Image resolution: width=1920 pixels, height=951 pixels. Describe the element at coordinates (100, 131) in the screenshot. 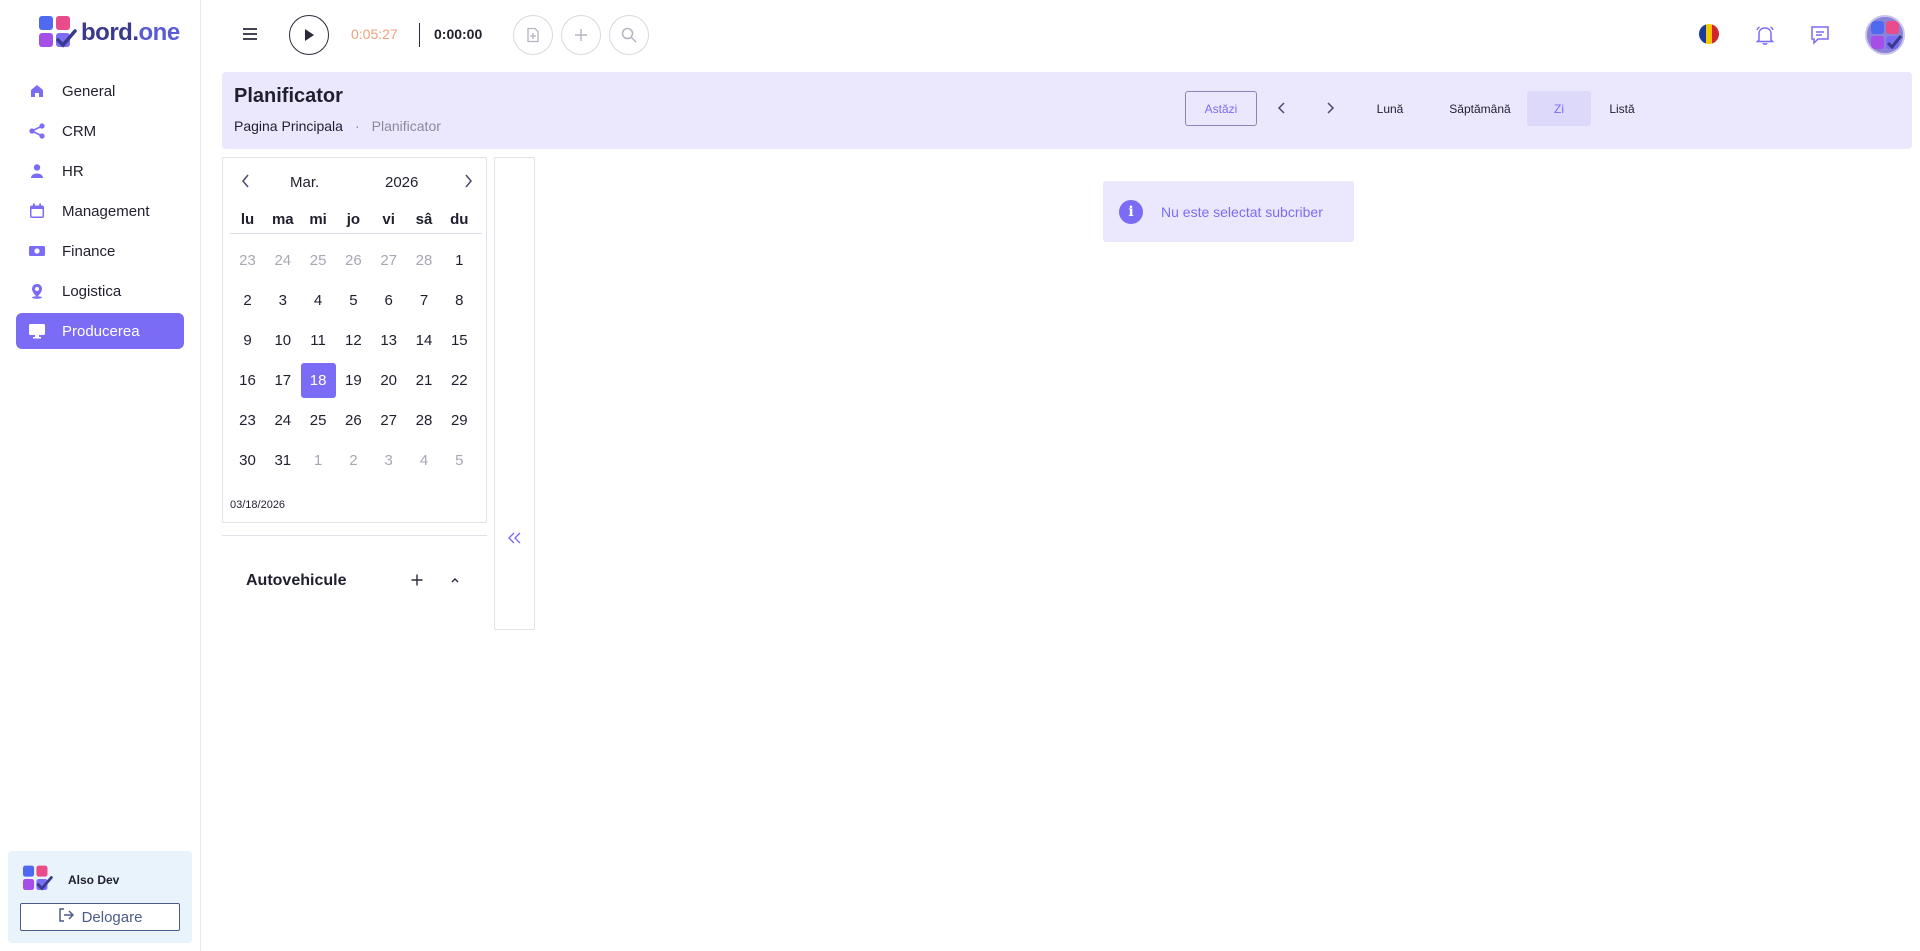

I see `sidebar-item-crm: CRM` at that location.